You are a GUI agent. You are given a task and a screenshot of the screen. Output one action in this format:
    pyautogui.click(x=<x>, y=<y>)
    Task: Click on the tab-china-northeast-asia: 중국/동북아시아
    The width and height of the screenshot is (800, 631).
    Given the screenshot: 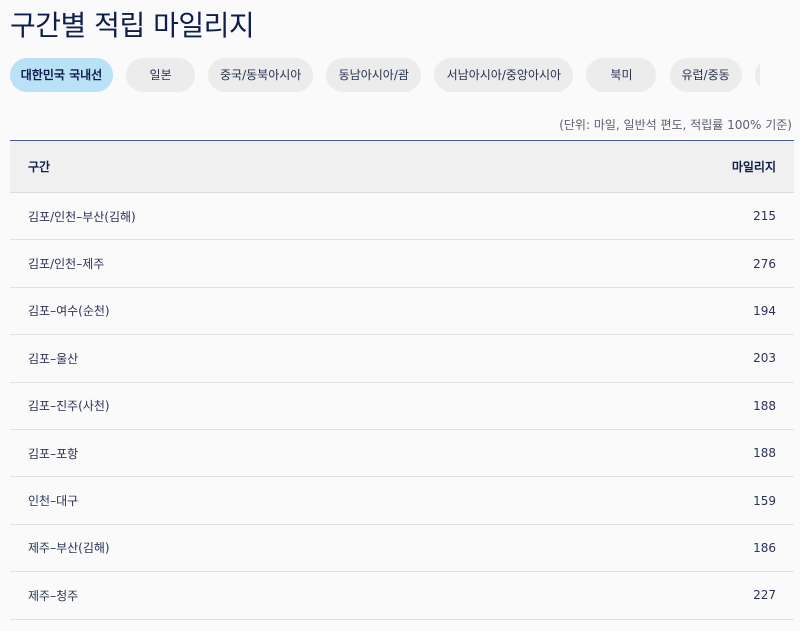 What is the action you would take?
    pyautogui.click(x=261, y=75)
    